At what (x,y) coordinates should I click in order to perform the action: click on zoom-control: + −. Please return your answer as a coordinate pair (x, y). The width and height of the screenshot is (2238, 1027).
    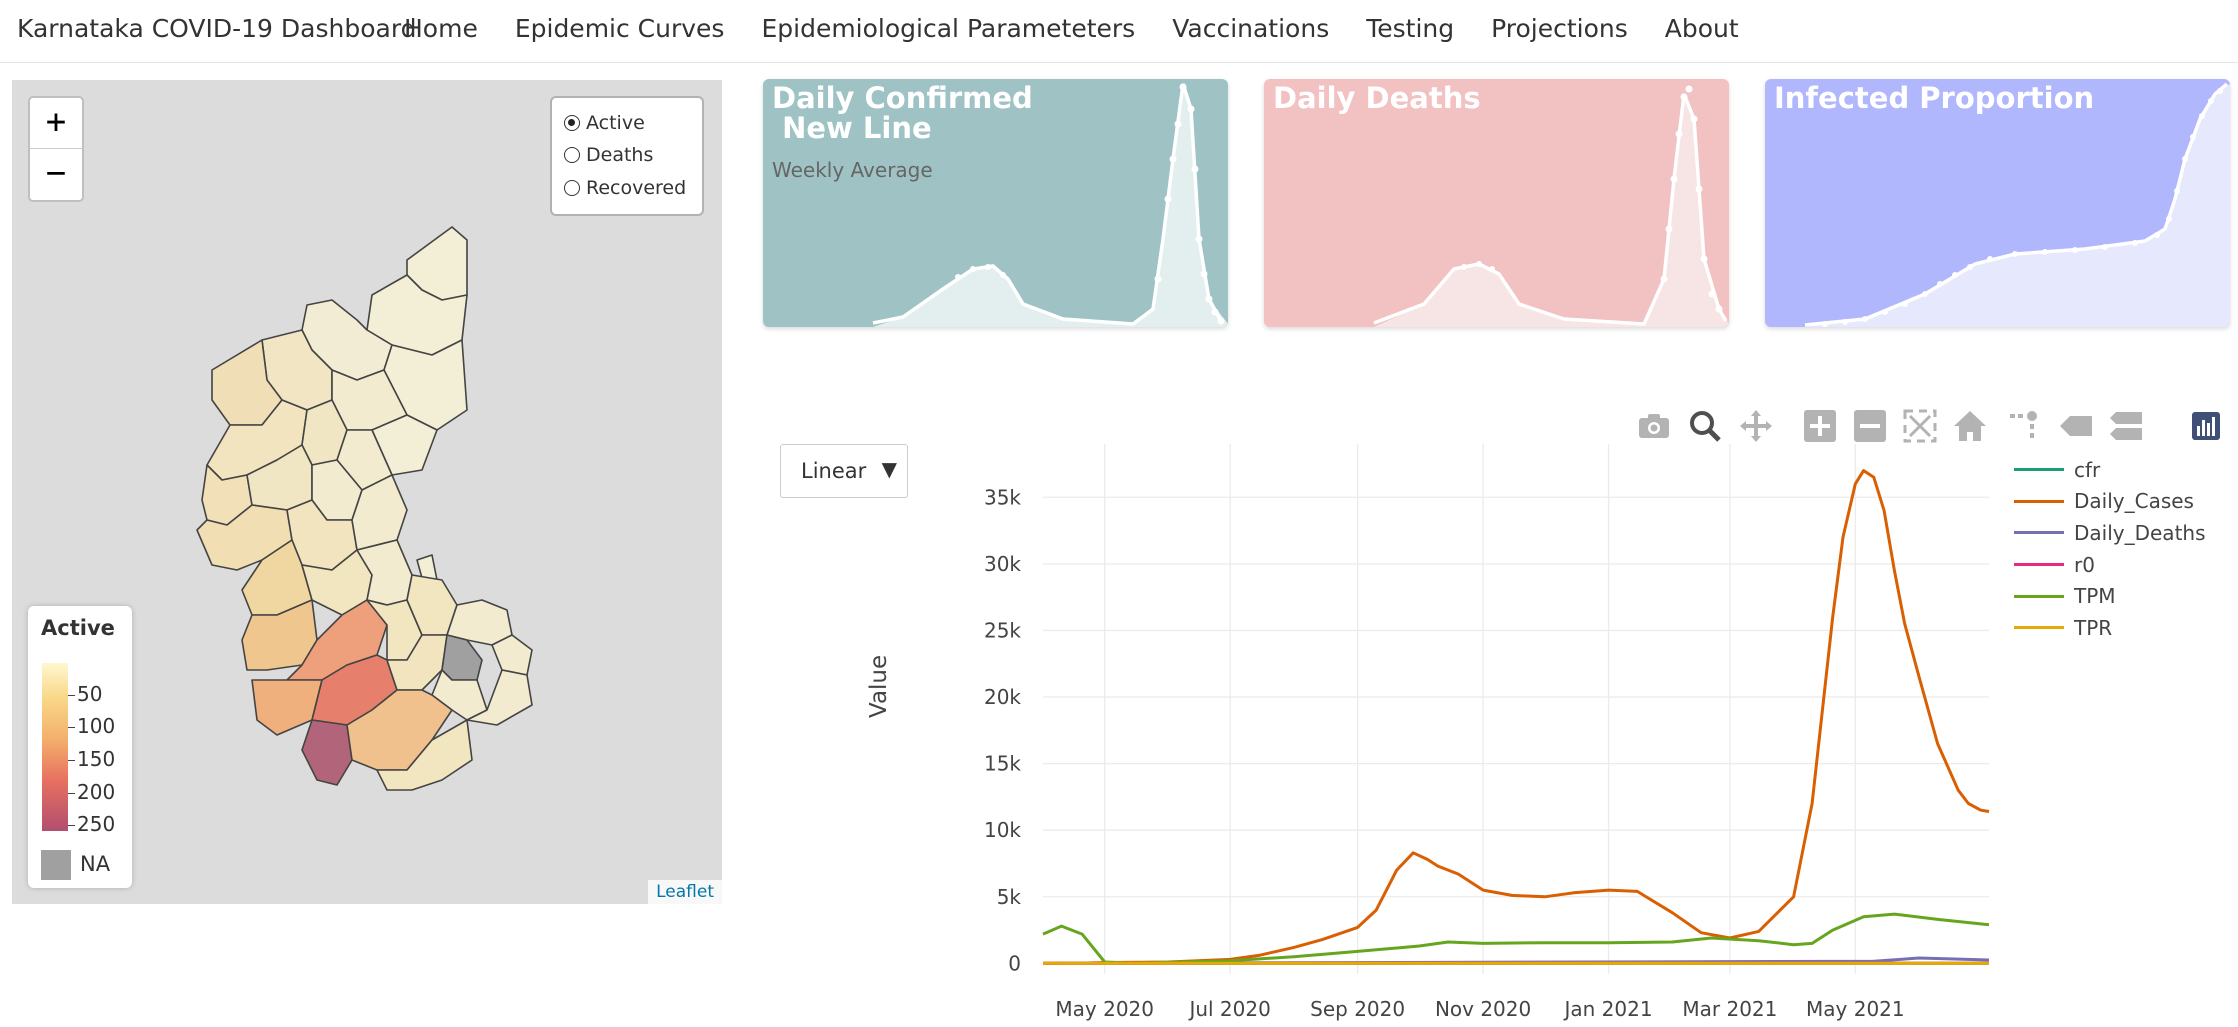
    Looking at the image, I should click on (56, 149).